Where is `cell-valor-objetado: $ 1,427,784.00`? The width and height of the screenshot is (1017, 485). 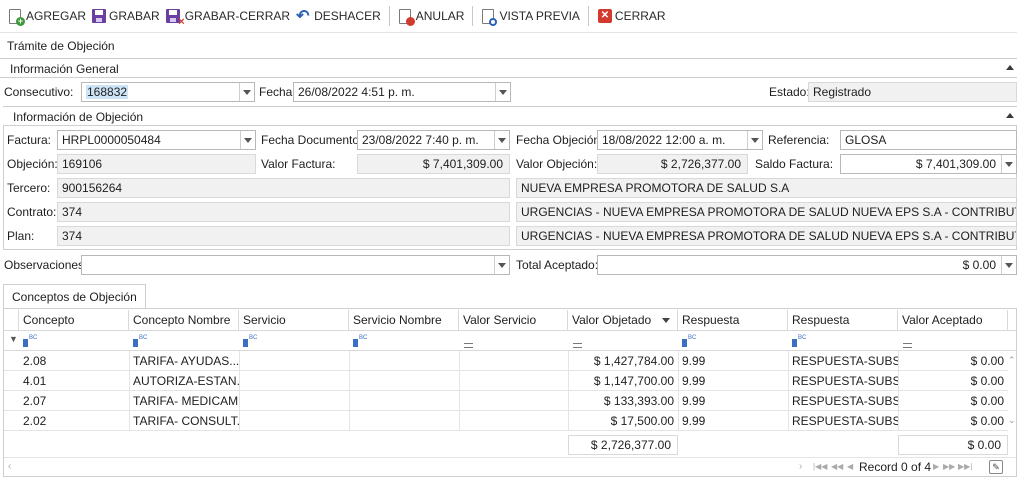 cell-valor-objetado: $ 1,427,784.00 is located at coordinates (623, 361).